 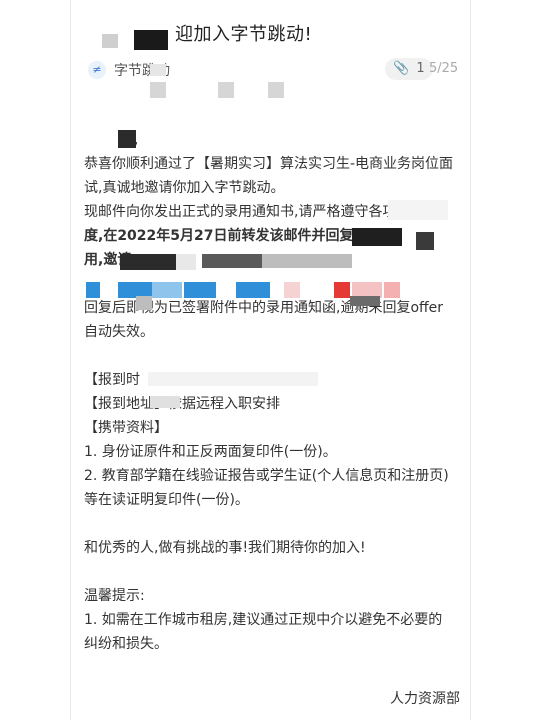 I want to click on right-edge-shadow, so click(x=470, y=360).